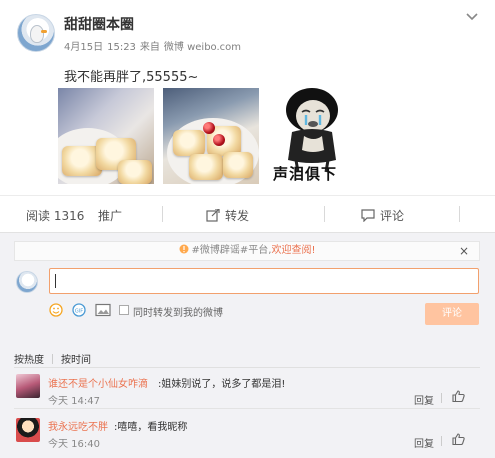  What do you see at coordinates (305, 174) in the screenshot?
I see `meme-caption: 声泪俱下` at bounding box center [305, 174].